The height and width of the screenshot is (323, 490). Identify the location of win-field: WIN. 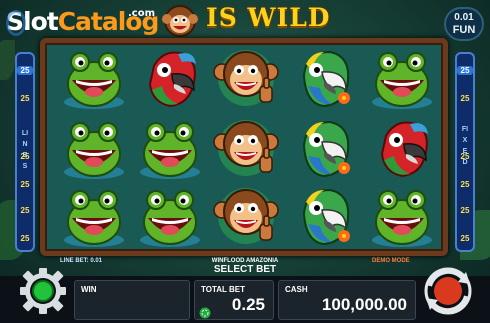
(132, 300).